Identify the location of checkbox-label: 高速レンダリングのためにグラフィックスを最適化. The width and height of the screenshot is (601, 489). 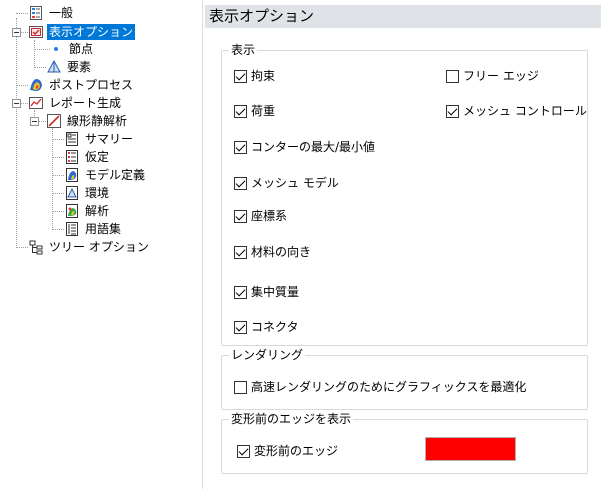
(389, 387).